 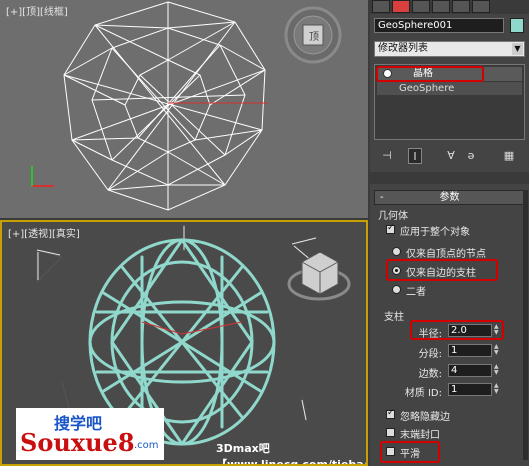 What do you see at coordinates (420, 435) in the screenshot?
I see `end-caps-label: 末端封口` at bounding box center [420, 435].